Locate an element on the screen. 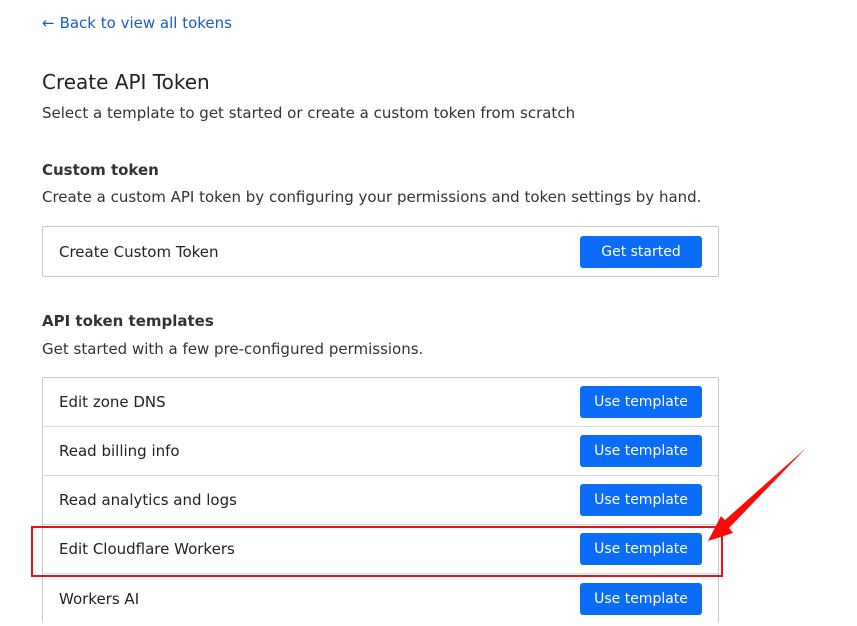 The width and height of the screenshot is (857, 626). back-link-label: Back to view all tokens is located at coordinates (145, 23).